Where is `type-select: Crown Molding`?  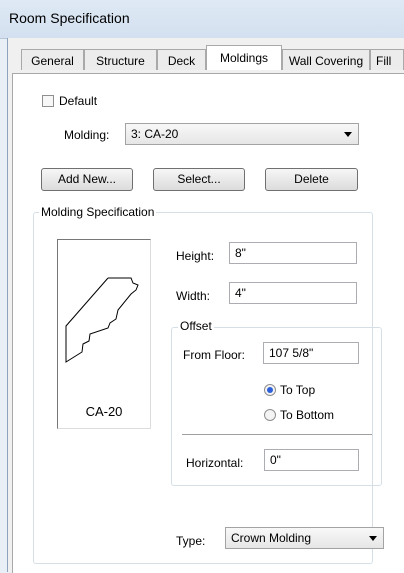
type-select: Crown Molding is located at coordinates (304, 538).